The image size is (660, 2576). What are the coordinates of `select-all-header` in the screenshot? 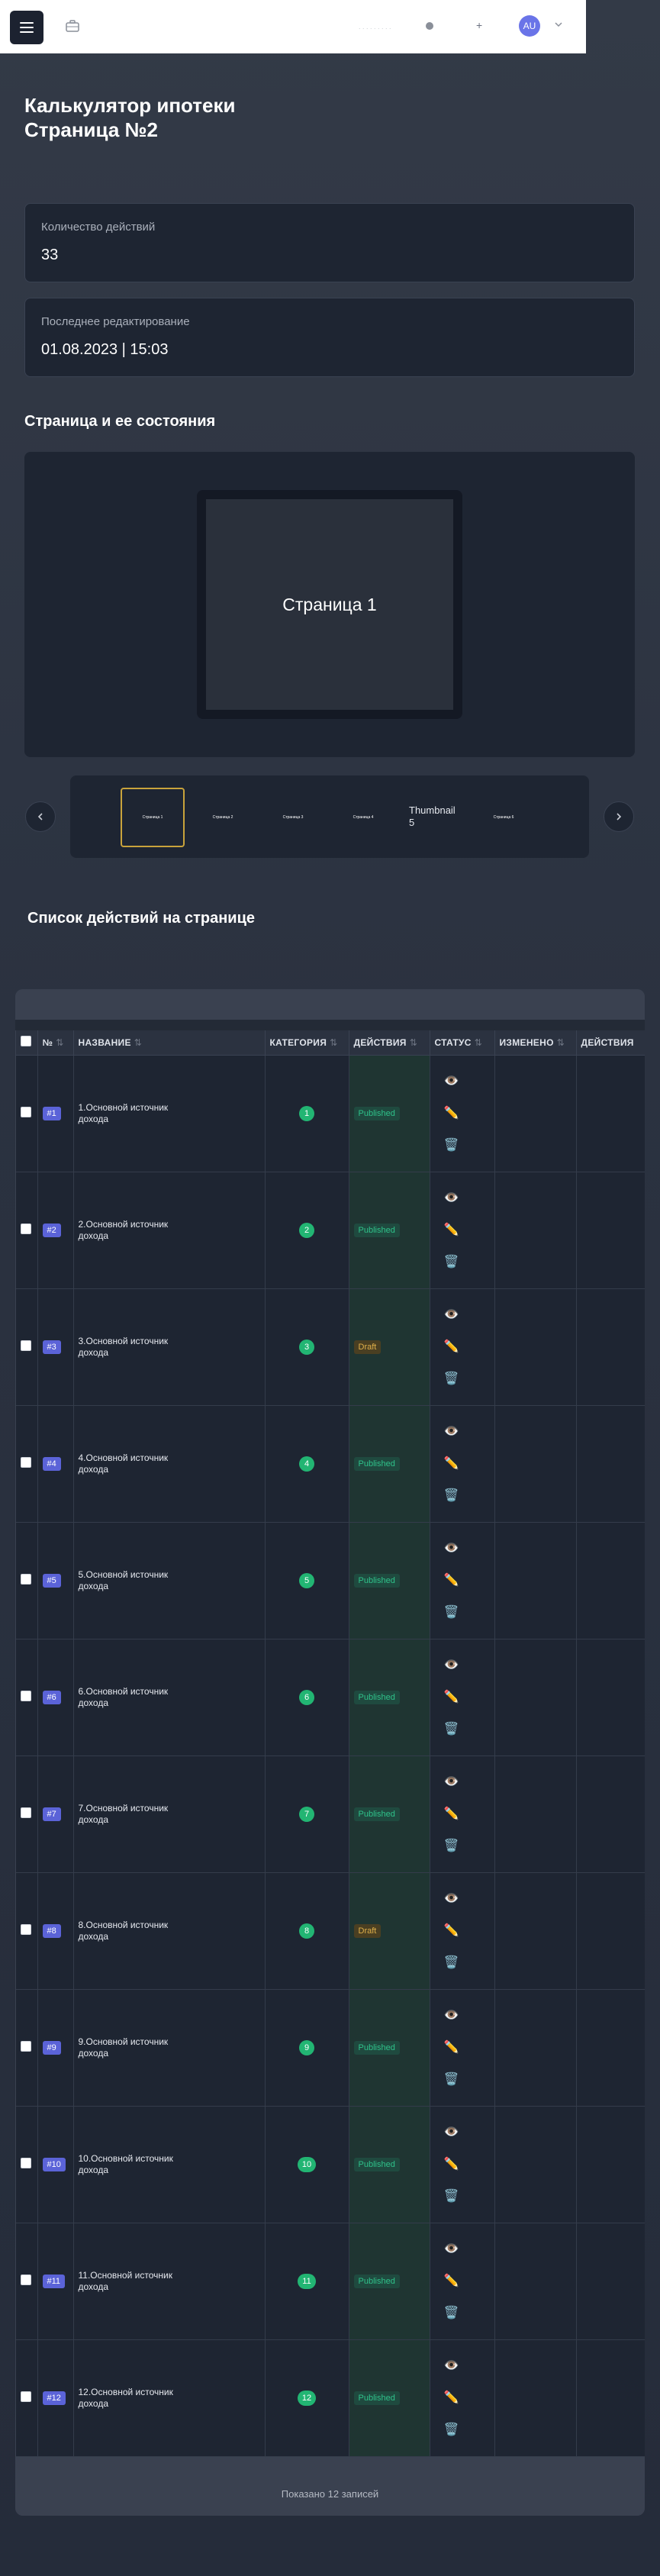 It's located at (27, 1043).